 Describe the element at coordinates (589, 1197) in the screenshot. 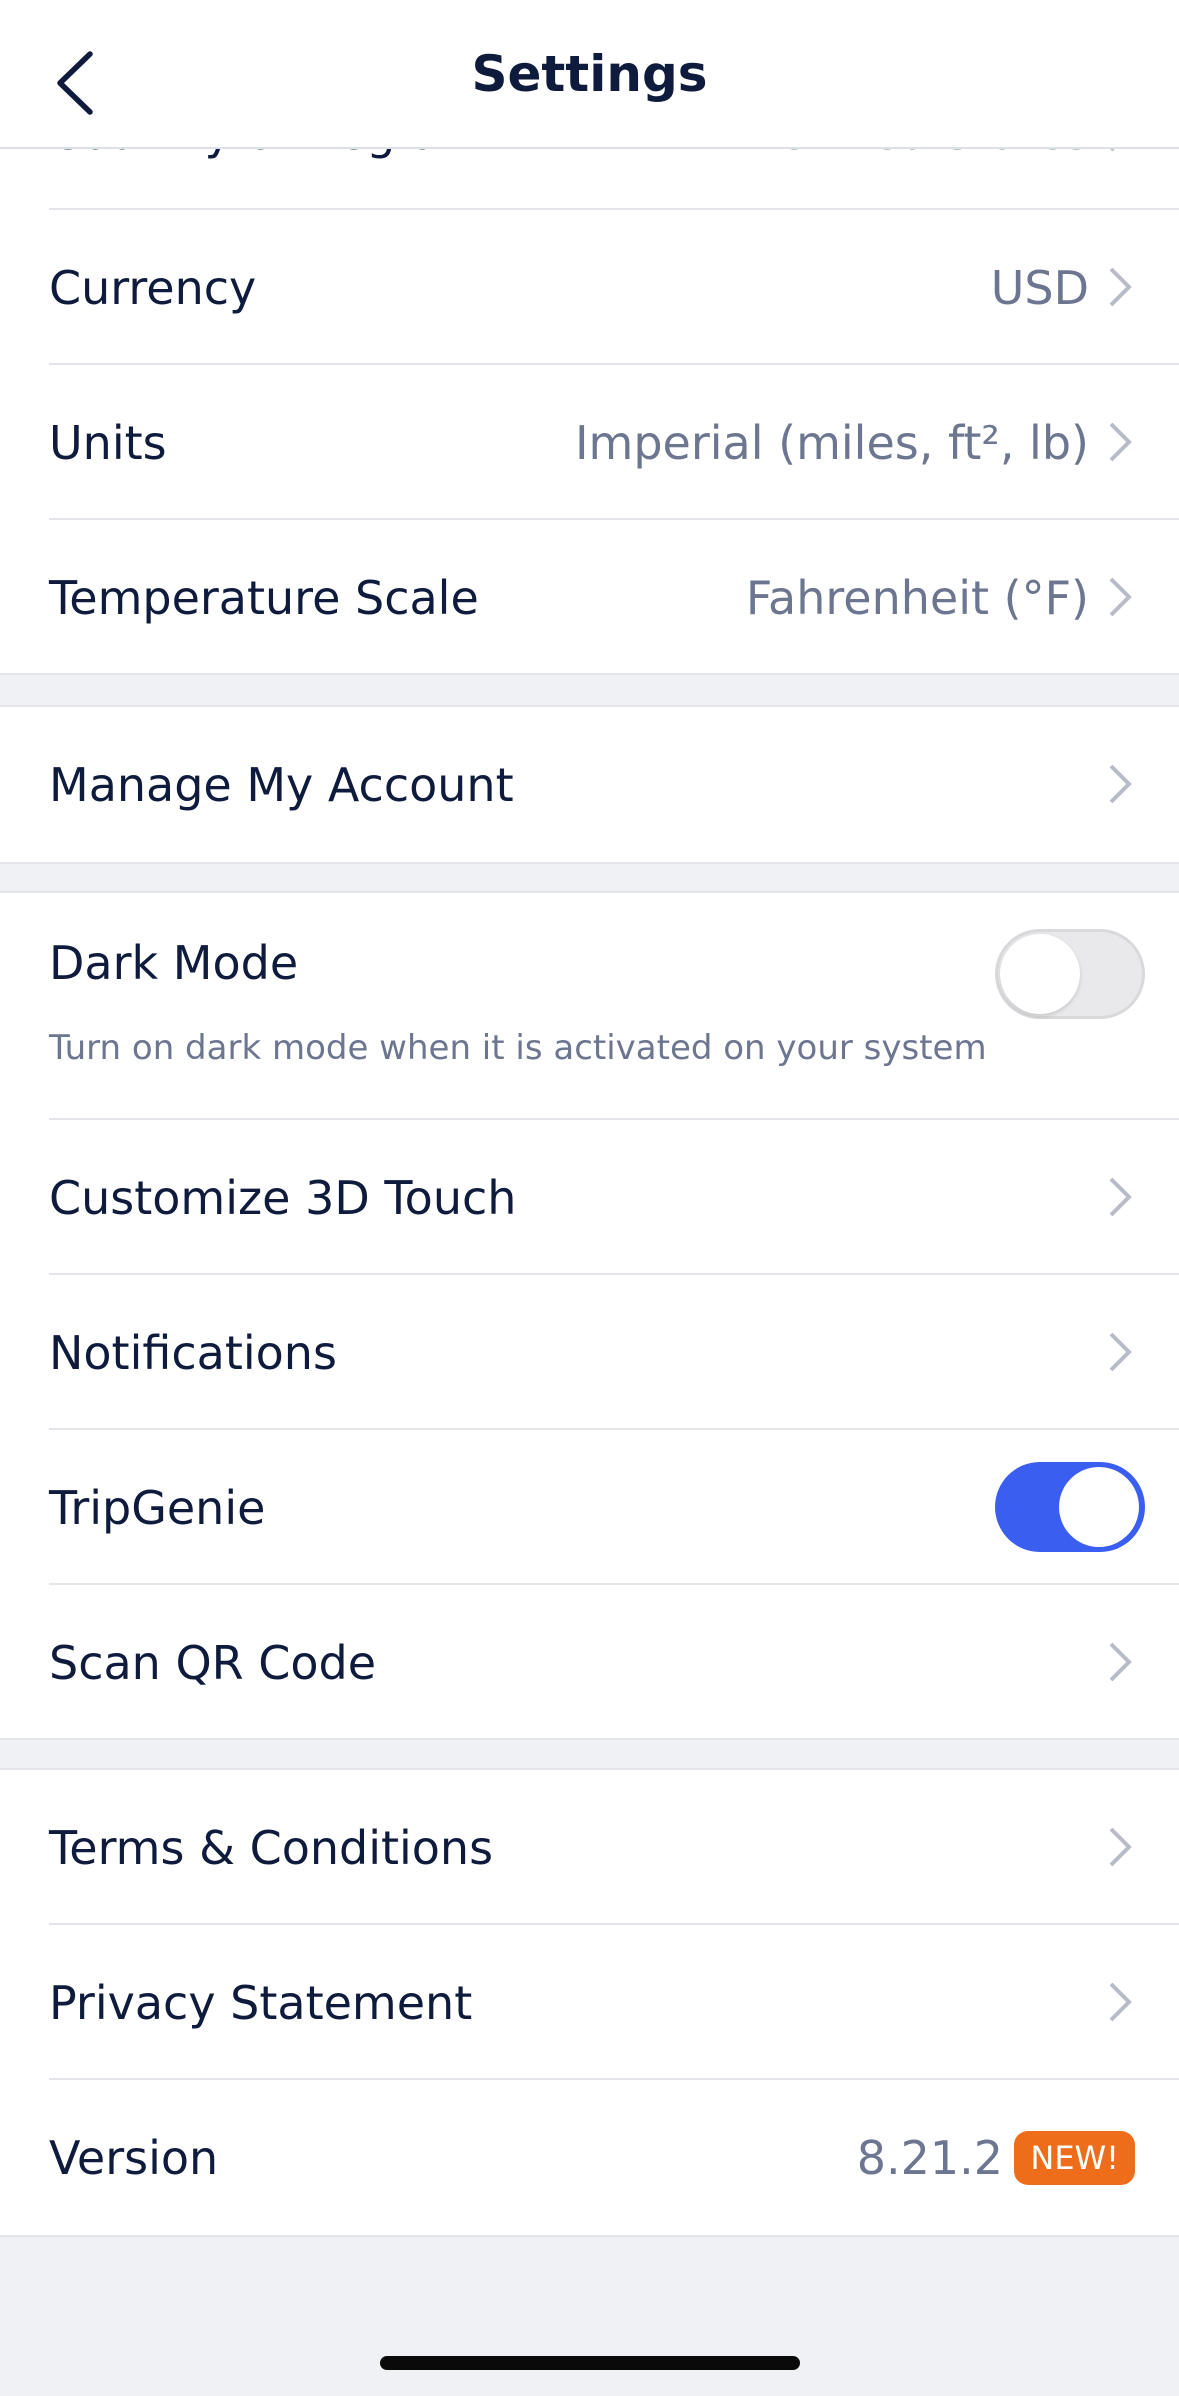

I see `customize-3d-touch-row: Customize 3D Touch` at that location.